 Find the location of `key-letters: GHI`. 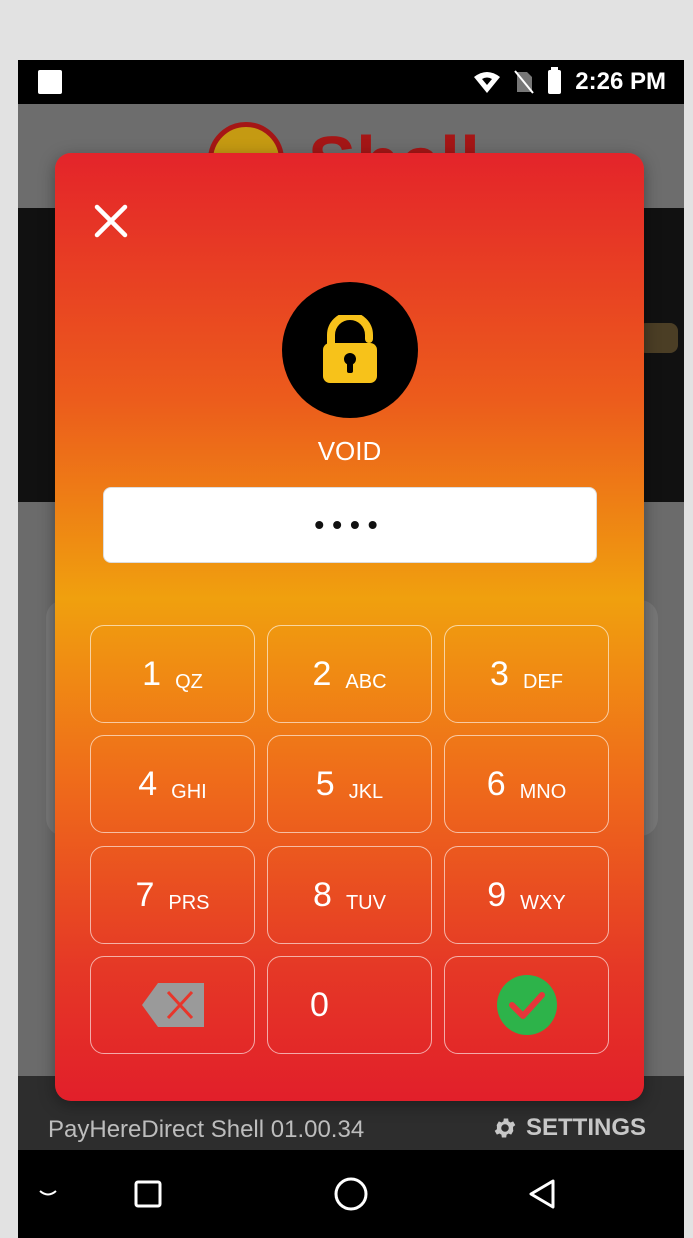

key-letters: GHI is located at coordinates (189, 791).